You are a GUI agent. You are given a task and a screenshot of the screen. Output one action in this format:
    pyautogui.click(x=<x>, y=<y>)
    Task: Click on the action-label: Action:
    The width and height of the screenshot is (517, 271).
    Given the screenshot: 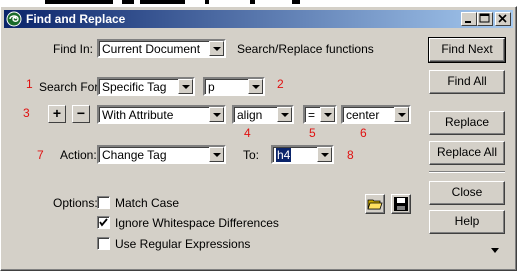 What is the action you would take?
    pyautogui.click(x=78, y=155)
    